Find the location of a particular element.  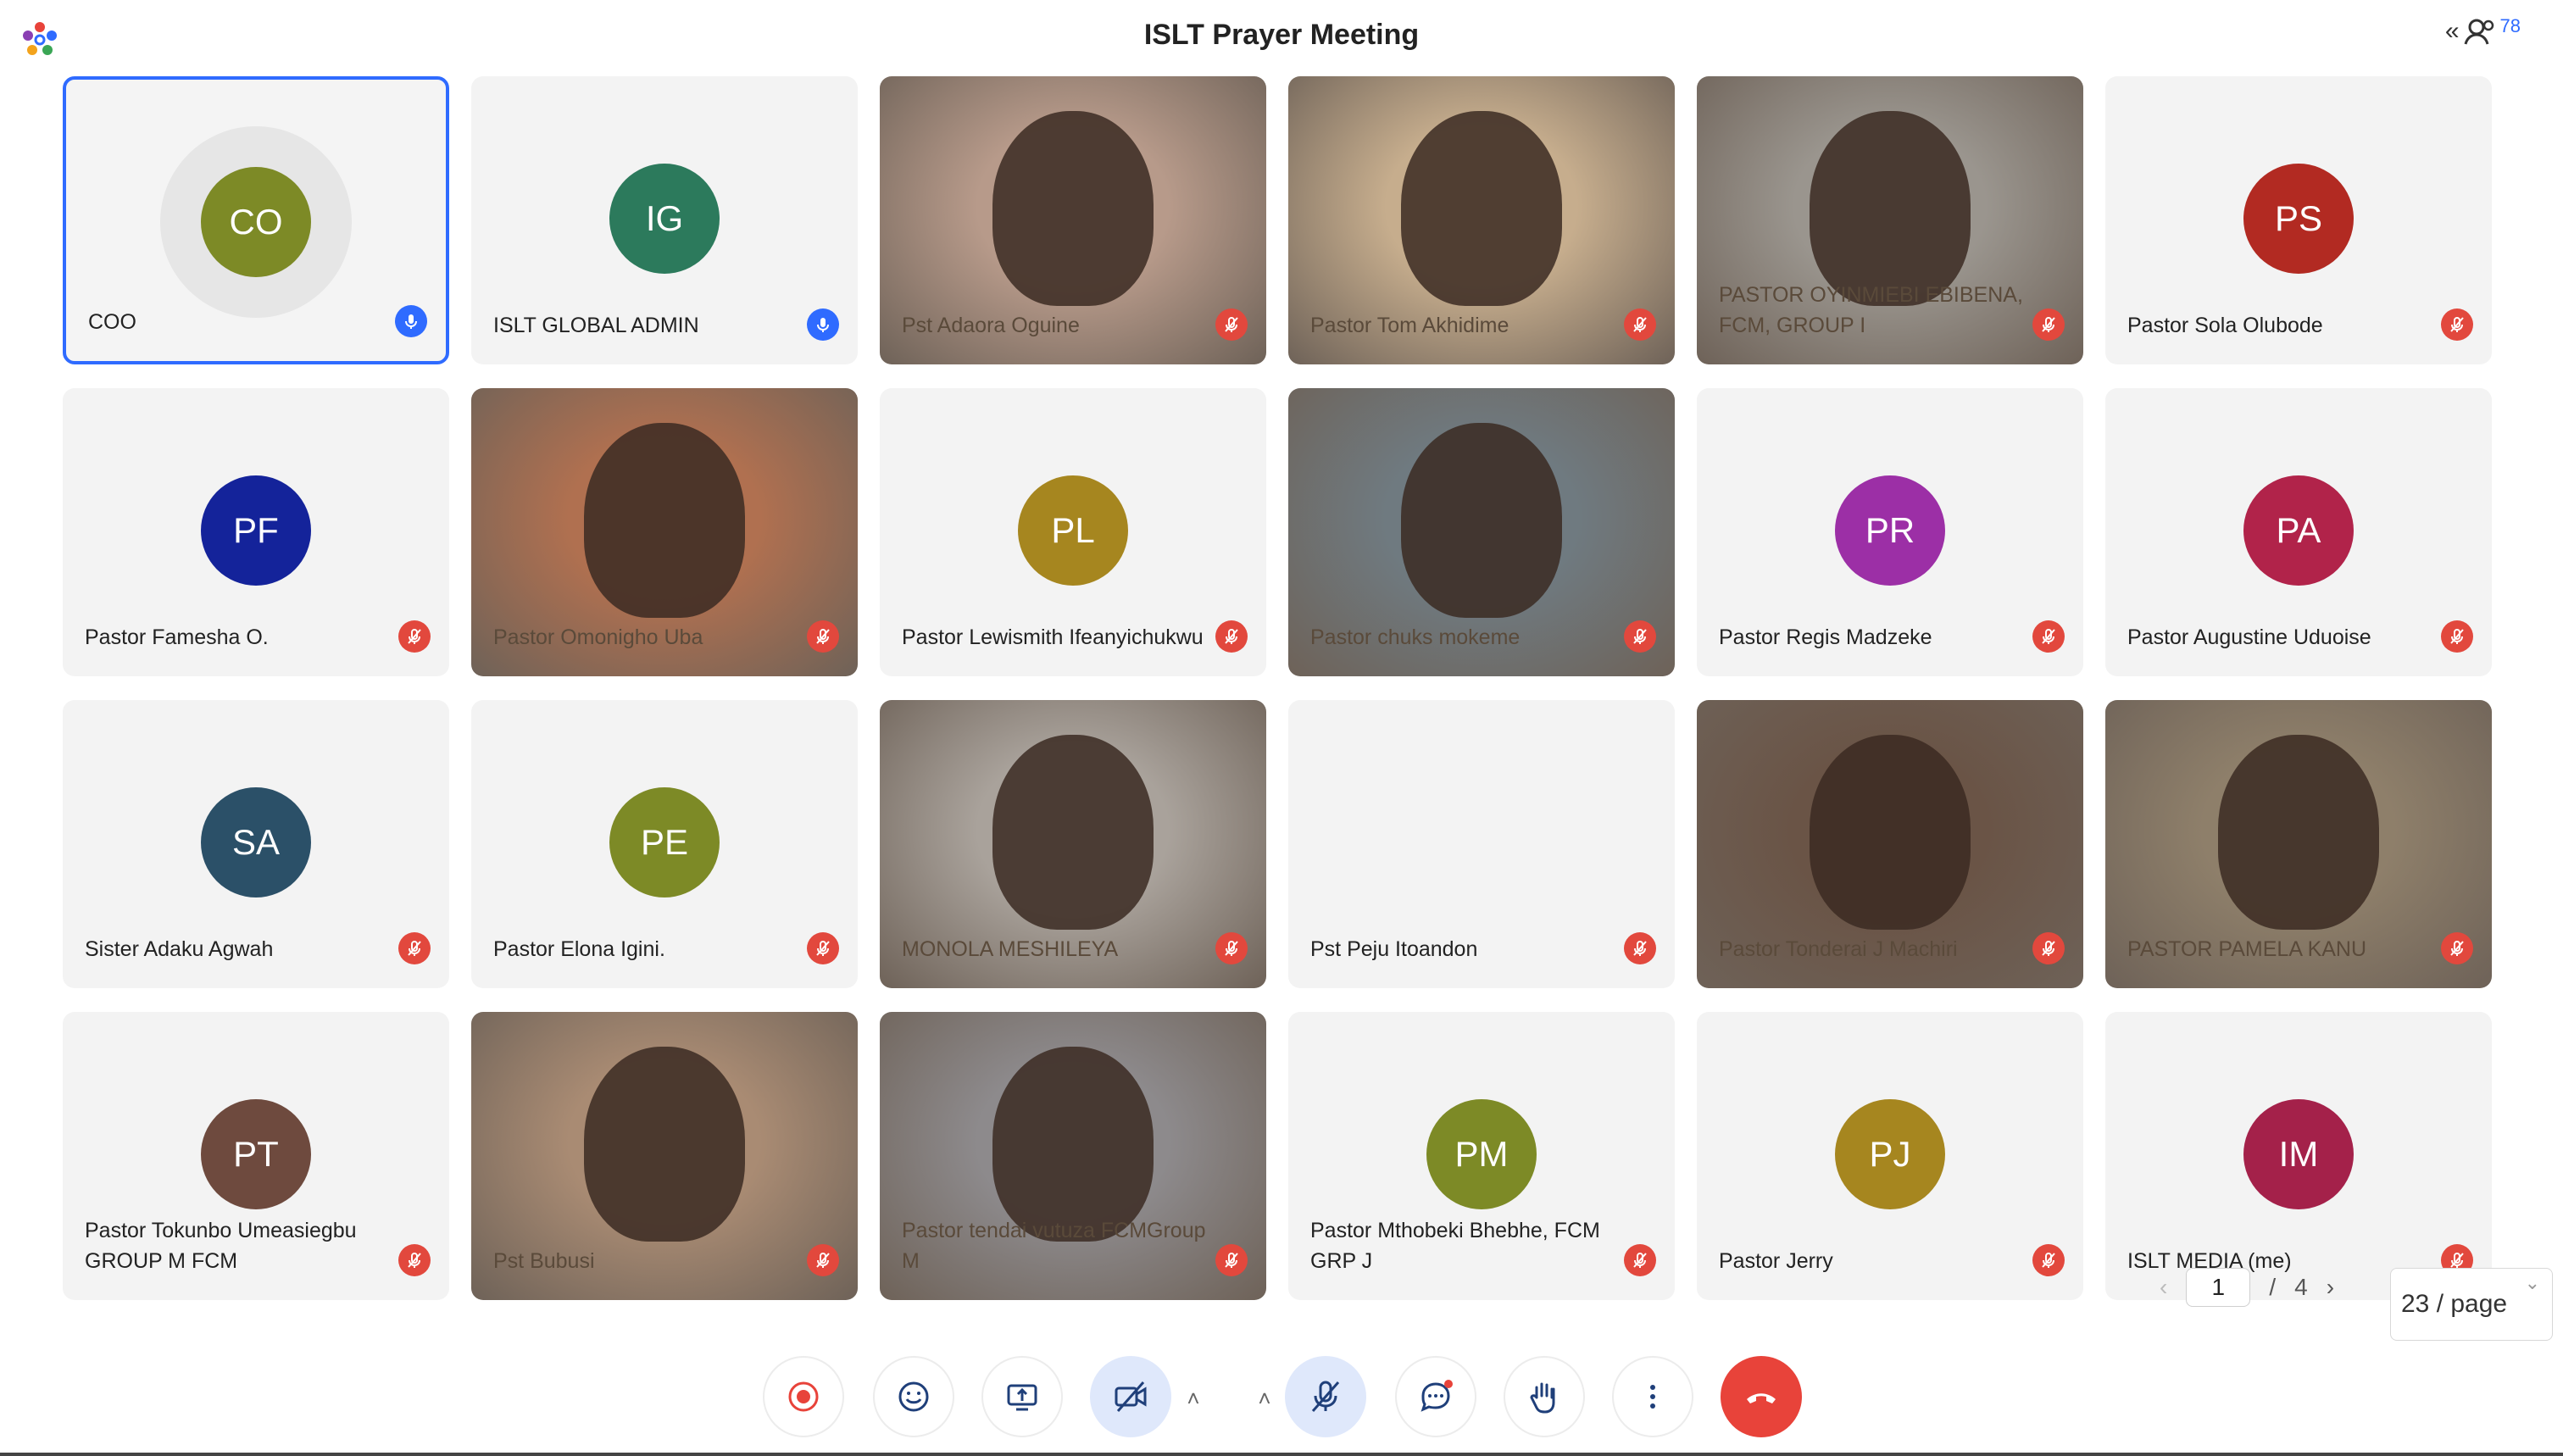

participants-button: « 78 is located at coordinates (2483, 31).